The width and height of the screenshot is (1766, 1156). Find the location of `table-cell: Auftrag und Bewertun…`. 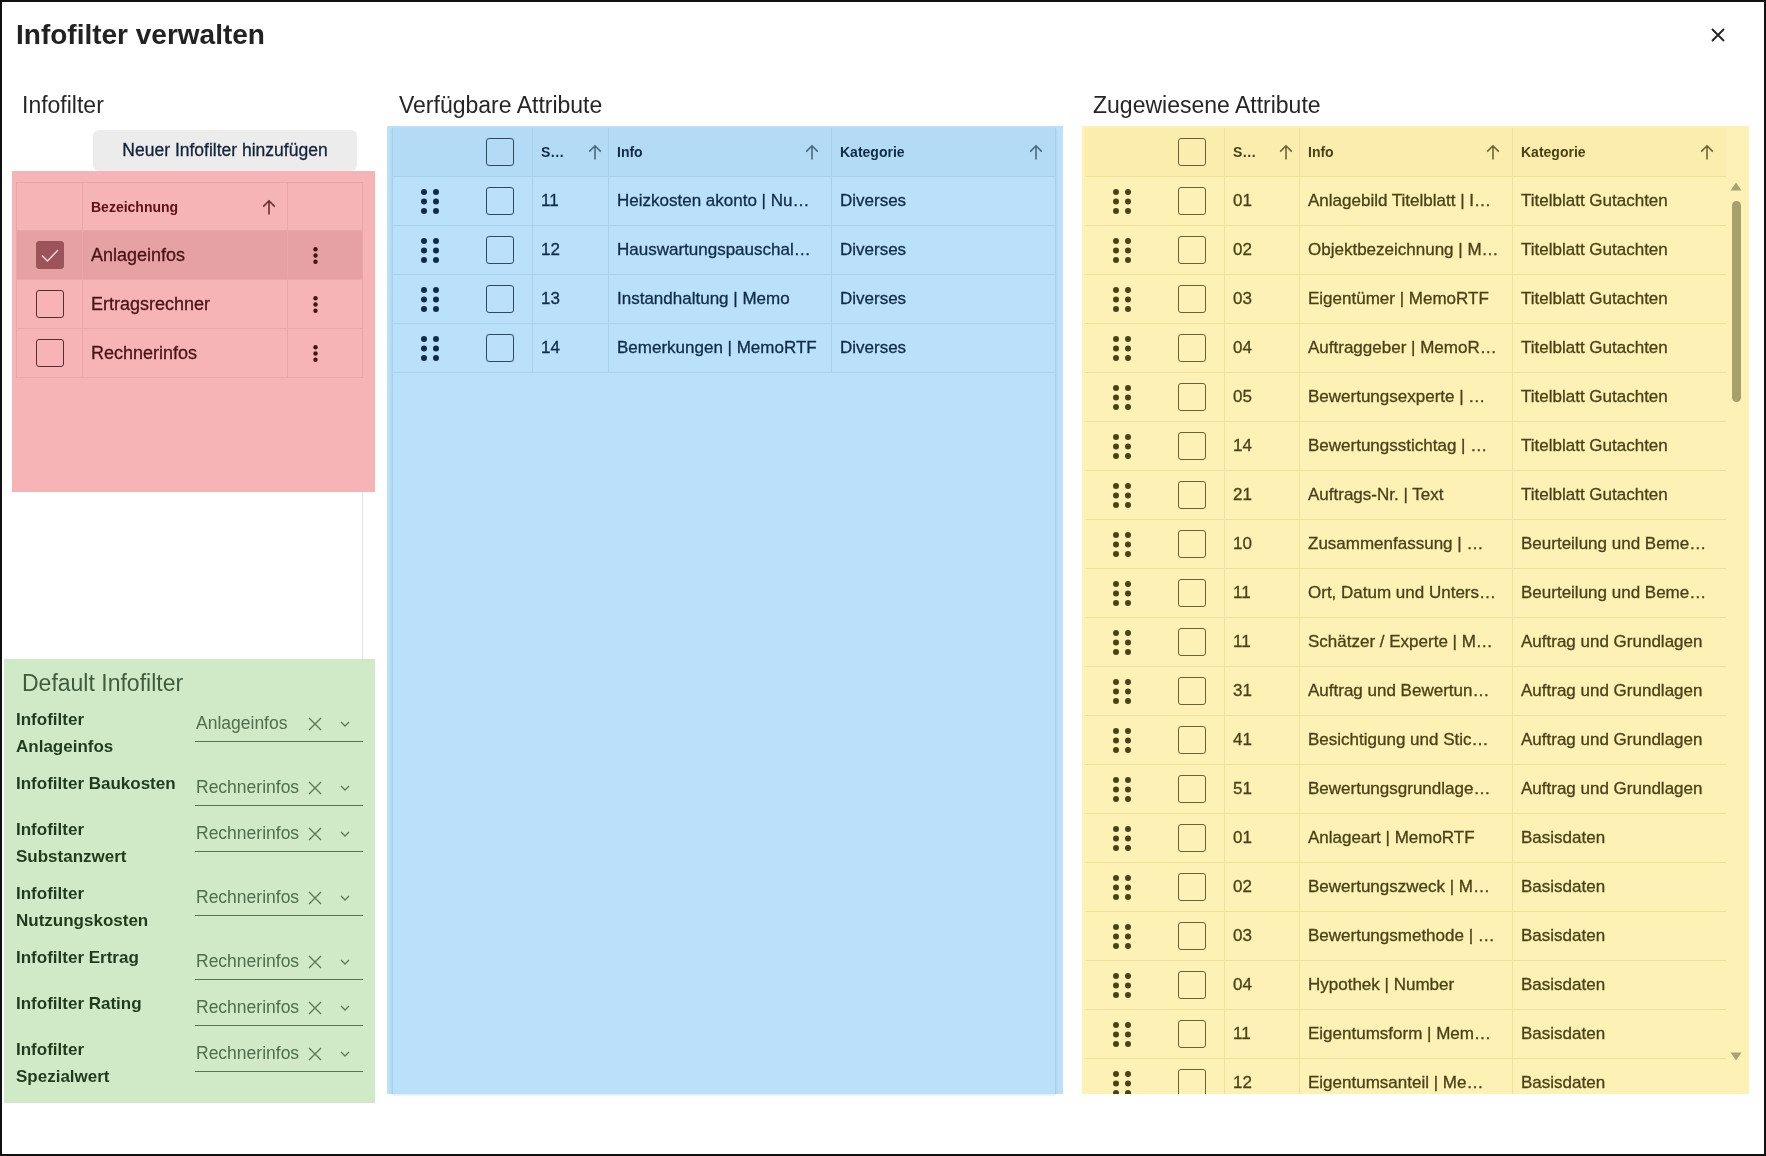

table-cell: Auftrag und Bewertun… is located at coordinates (1406, 691).